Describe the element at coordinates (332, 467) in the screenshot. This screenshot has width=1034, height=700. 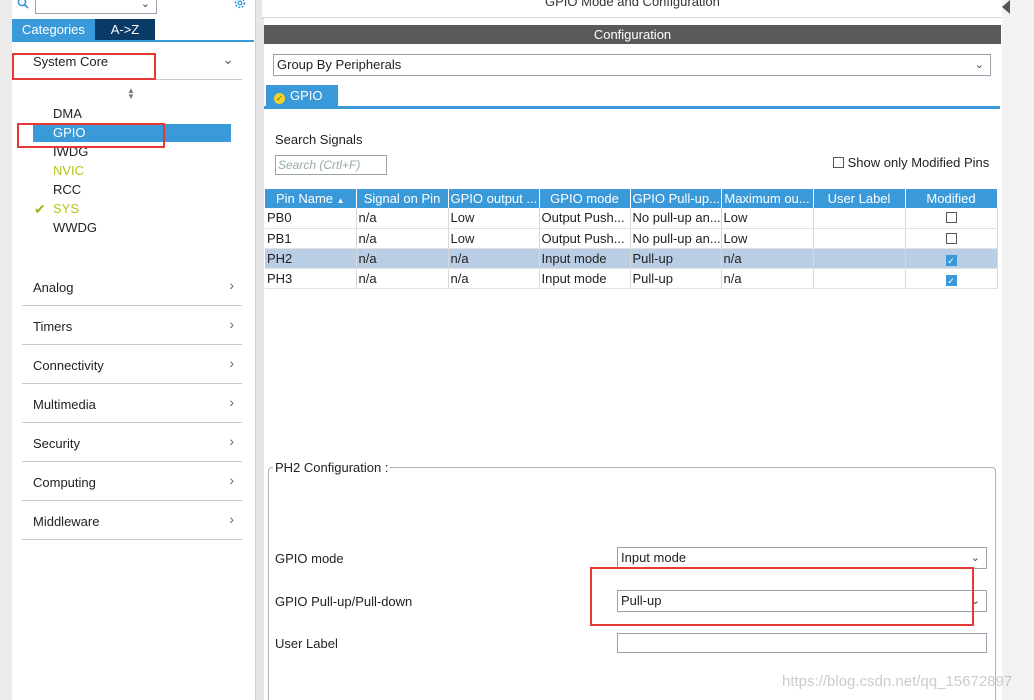
I see `pin-configuration-legend: PH2 Configuration :` at that location.